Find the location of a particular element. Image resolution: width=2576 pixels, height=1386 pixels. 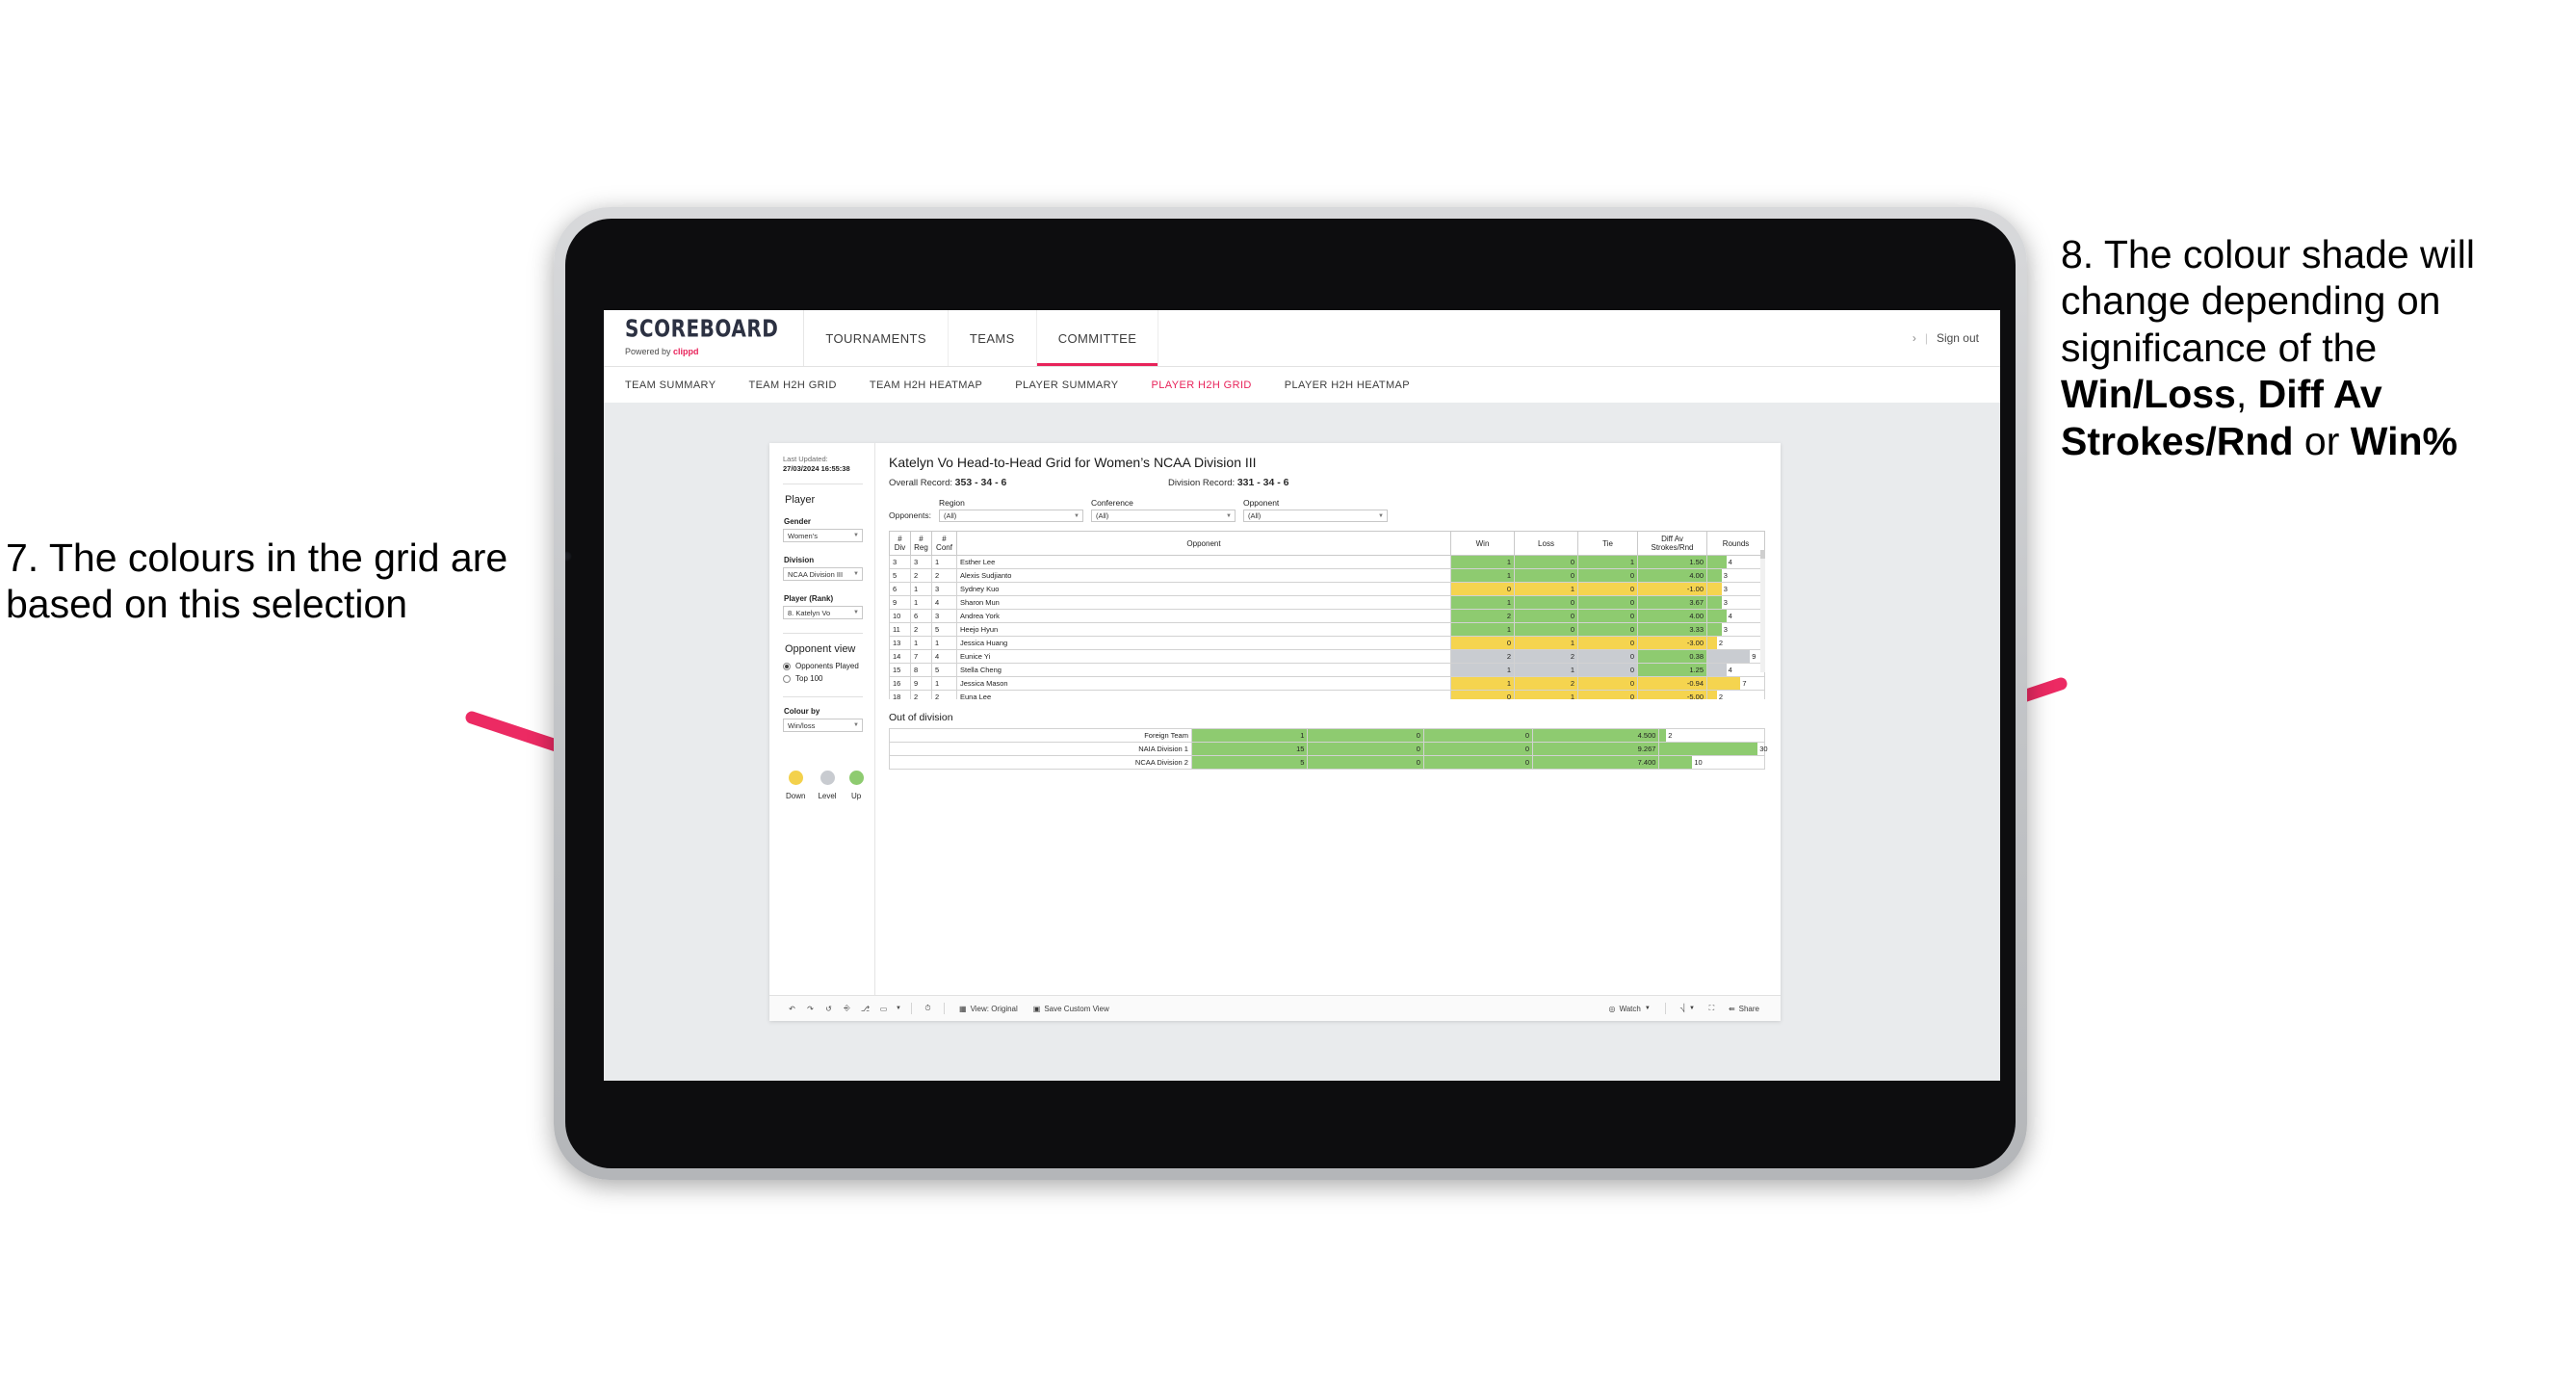

column-header-rounds: Rounds is located at coordinates (1735, 543).